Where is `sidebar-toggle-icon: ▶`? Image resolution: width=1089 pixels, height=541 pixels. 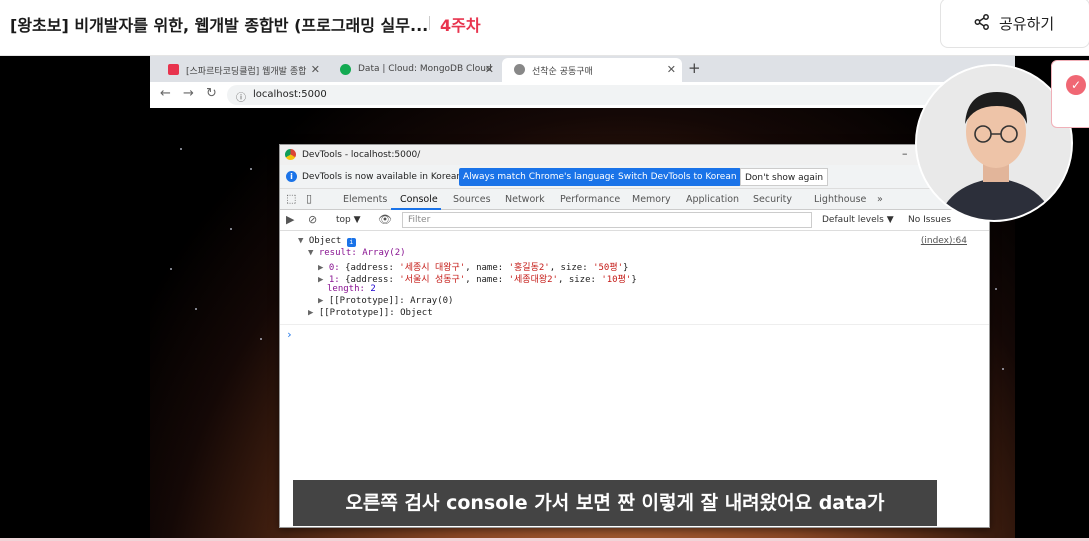
sidebar-toggle-icon: ▶ is located at coordinates (290, 219).